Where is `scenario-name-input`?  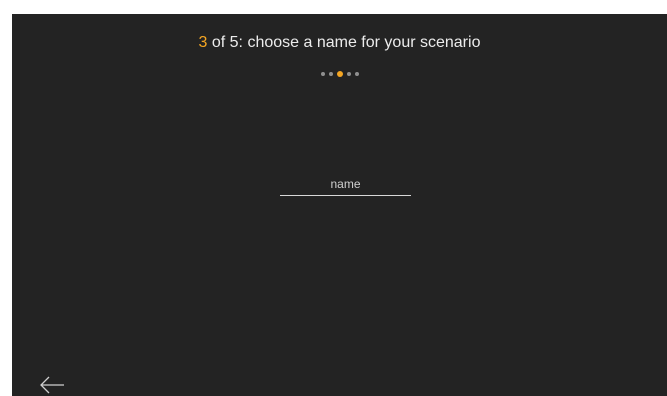 scenario-name-input is located at coordinates (345, 185).